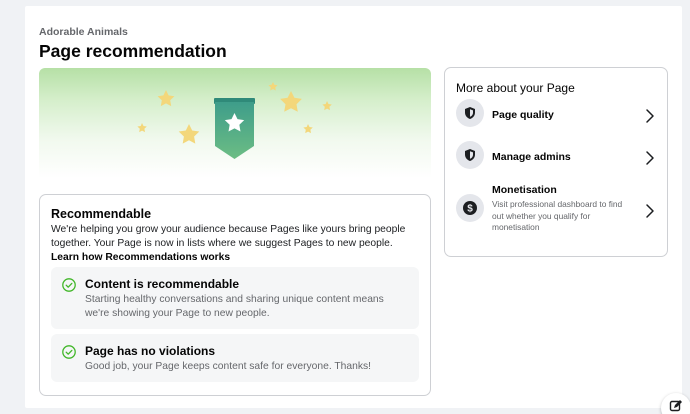 This screenshot has width=690, height=414. What do you see at coordinates (162, 284) in the screenshot?
I see `check-item-title: Content is recommendable` at bounding box center [162, 284].